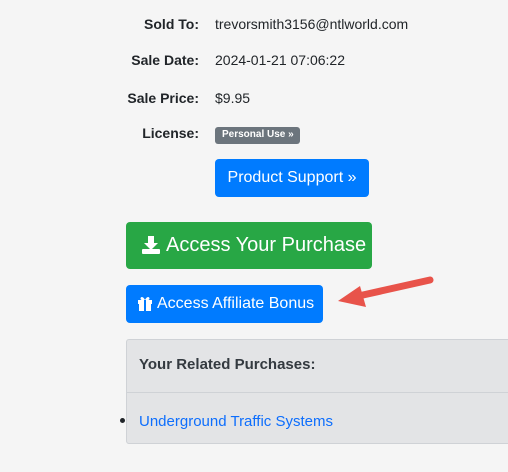 The width and height of the screenshot is (508, 472). What do you see at coordinates (236, 303) in the screenshot?
I see `affiliate-bonus-label: Access Affiliate Bonus` at bounding box center [236, 303].